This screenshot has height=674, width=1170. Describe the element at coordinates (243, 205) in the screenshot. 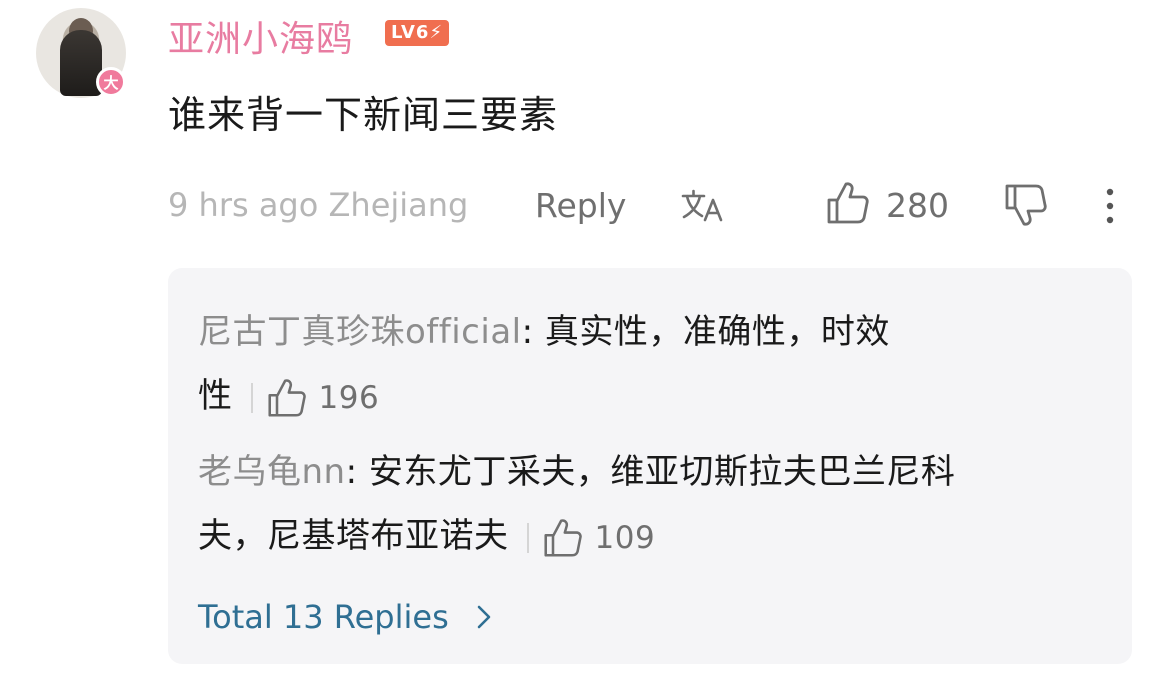

I see `comment-time: 9 hrs ago` at that location.